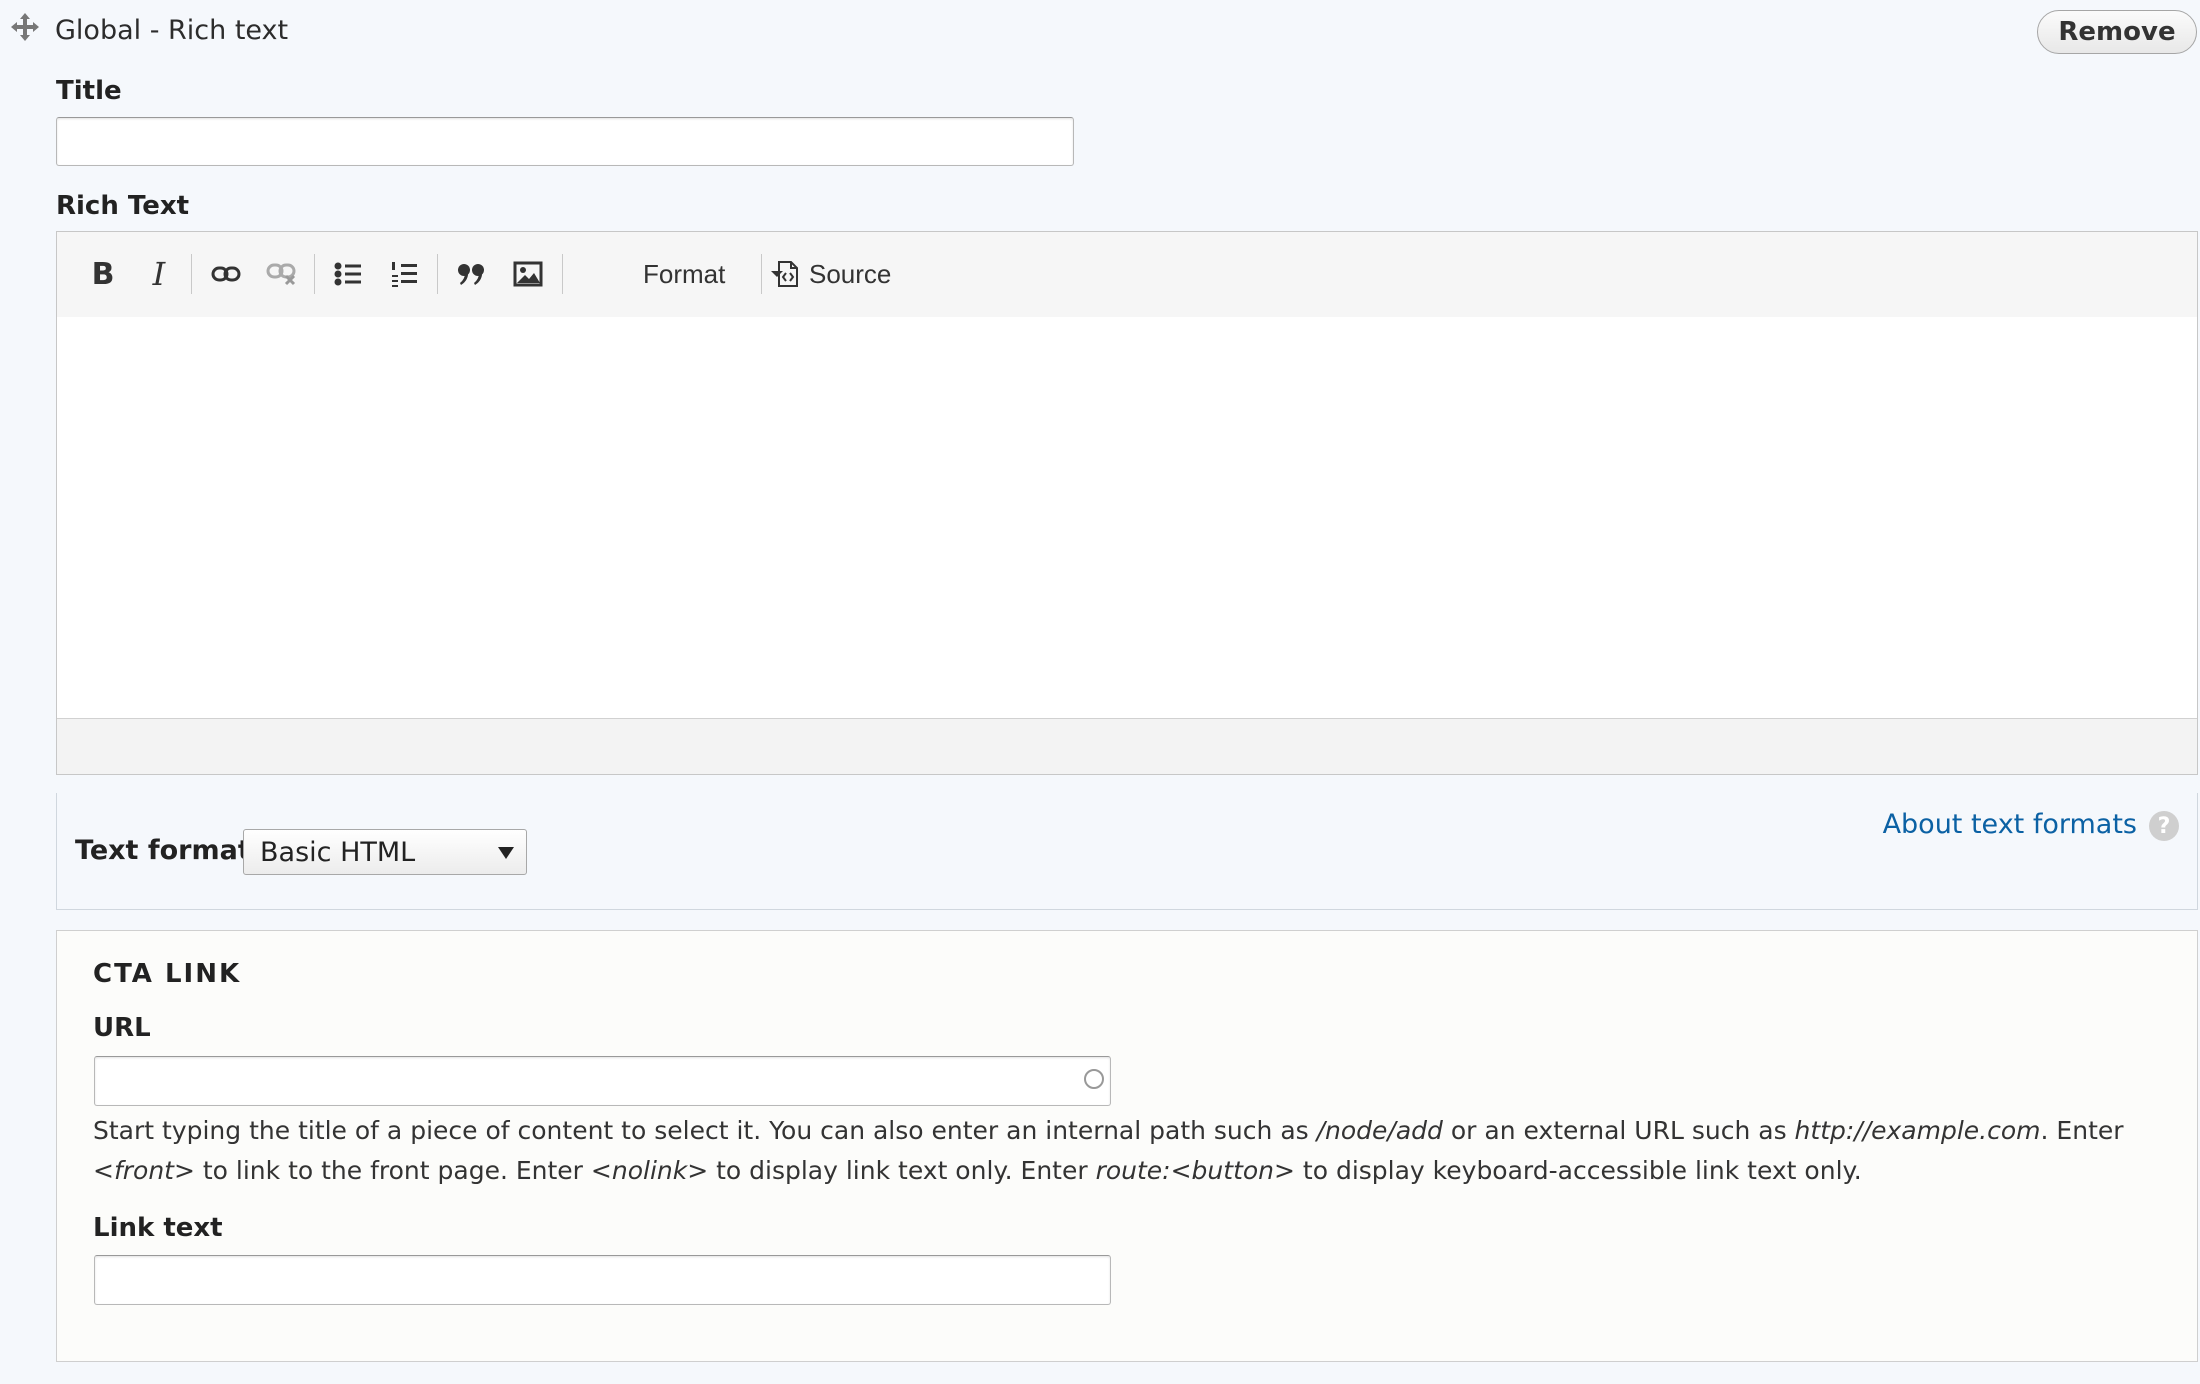  What do you see at coordinates (2164, 826) in the screenshot?
I see `help-icon: ?` at bounding box center [2164, 826].